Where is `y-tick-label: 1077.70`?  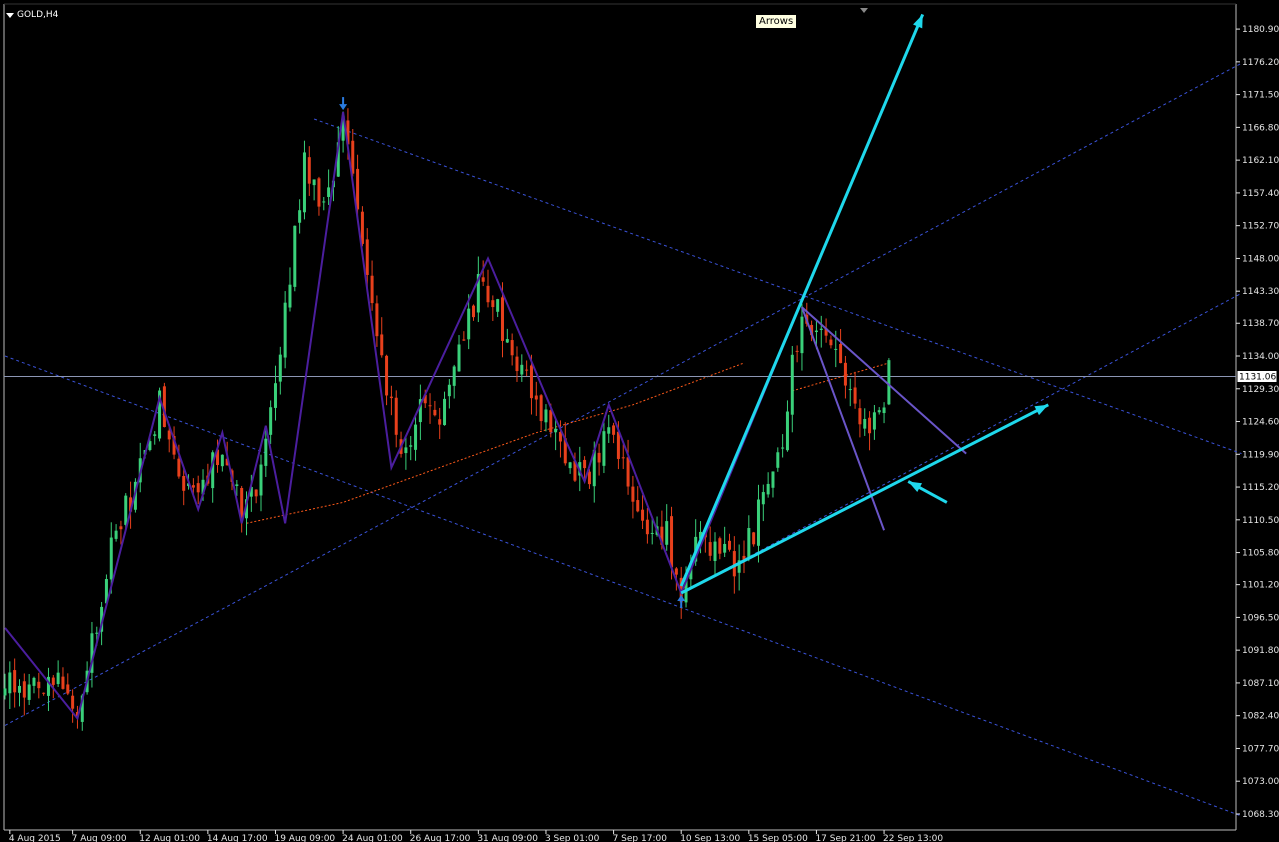 y-tick-label: 1077.70 is located at coordinates (1260, 749).